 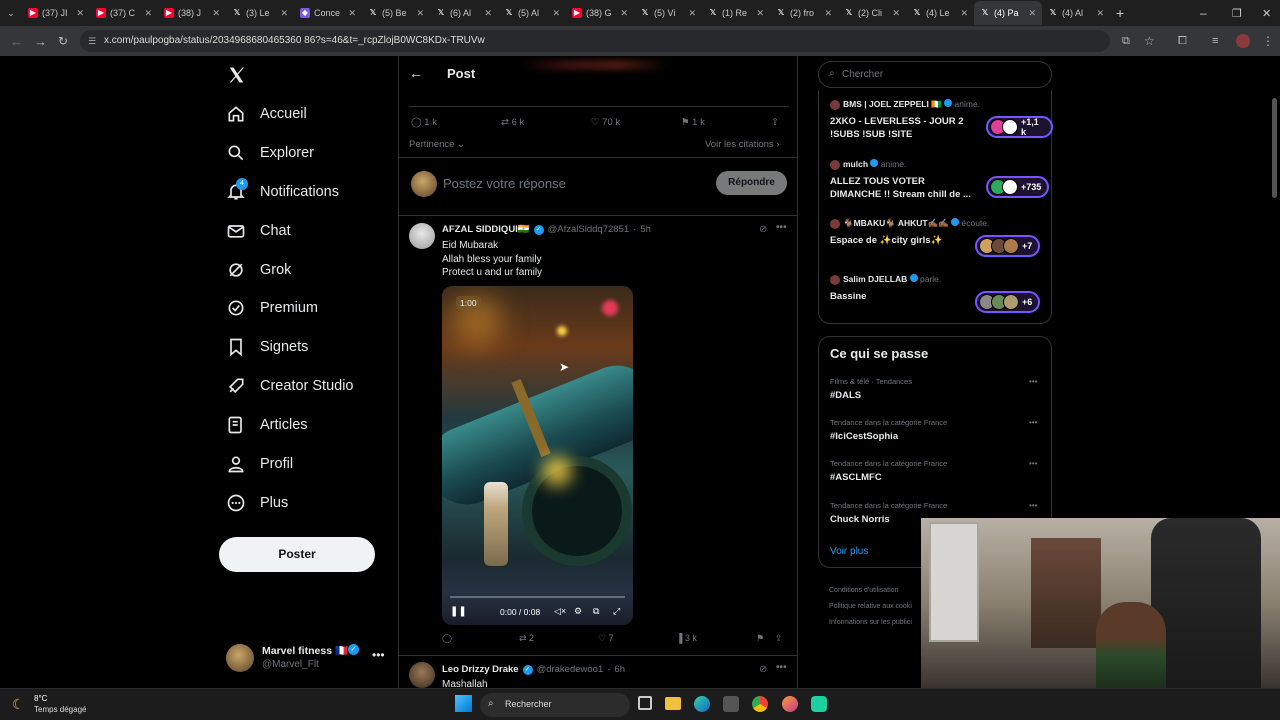 I want to click on profile-icon, so click(x=1243, y=41).